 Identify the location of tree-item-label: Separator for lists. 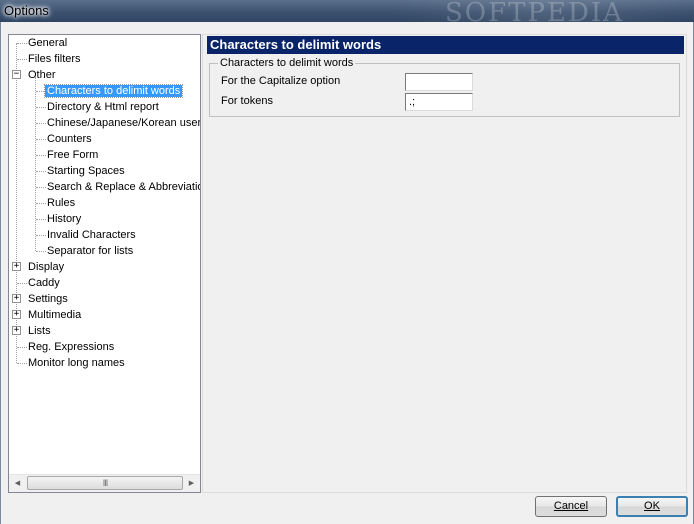
(90, 251).